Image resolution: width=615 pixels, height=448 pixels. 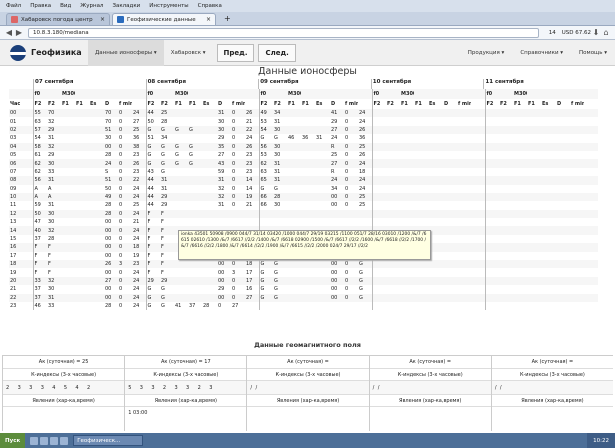 I want to click on data-cell: 53, so click(x=265, y=121).